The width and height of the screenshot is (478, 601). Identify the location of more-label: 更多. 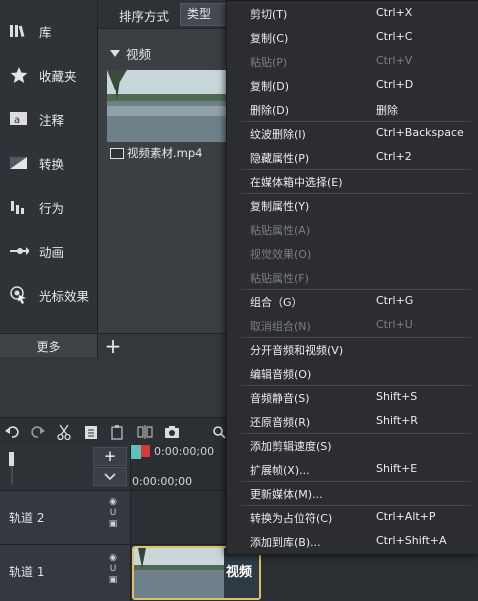
(48, 346).